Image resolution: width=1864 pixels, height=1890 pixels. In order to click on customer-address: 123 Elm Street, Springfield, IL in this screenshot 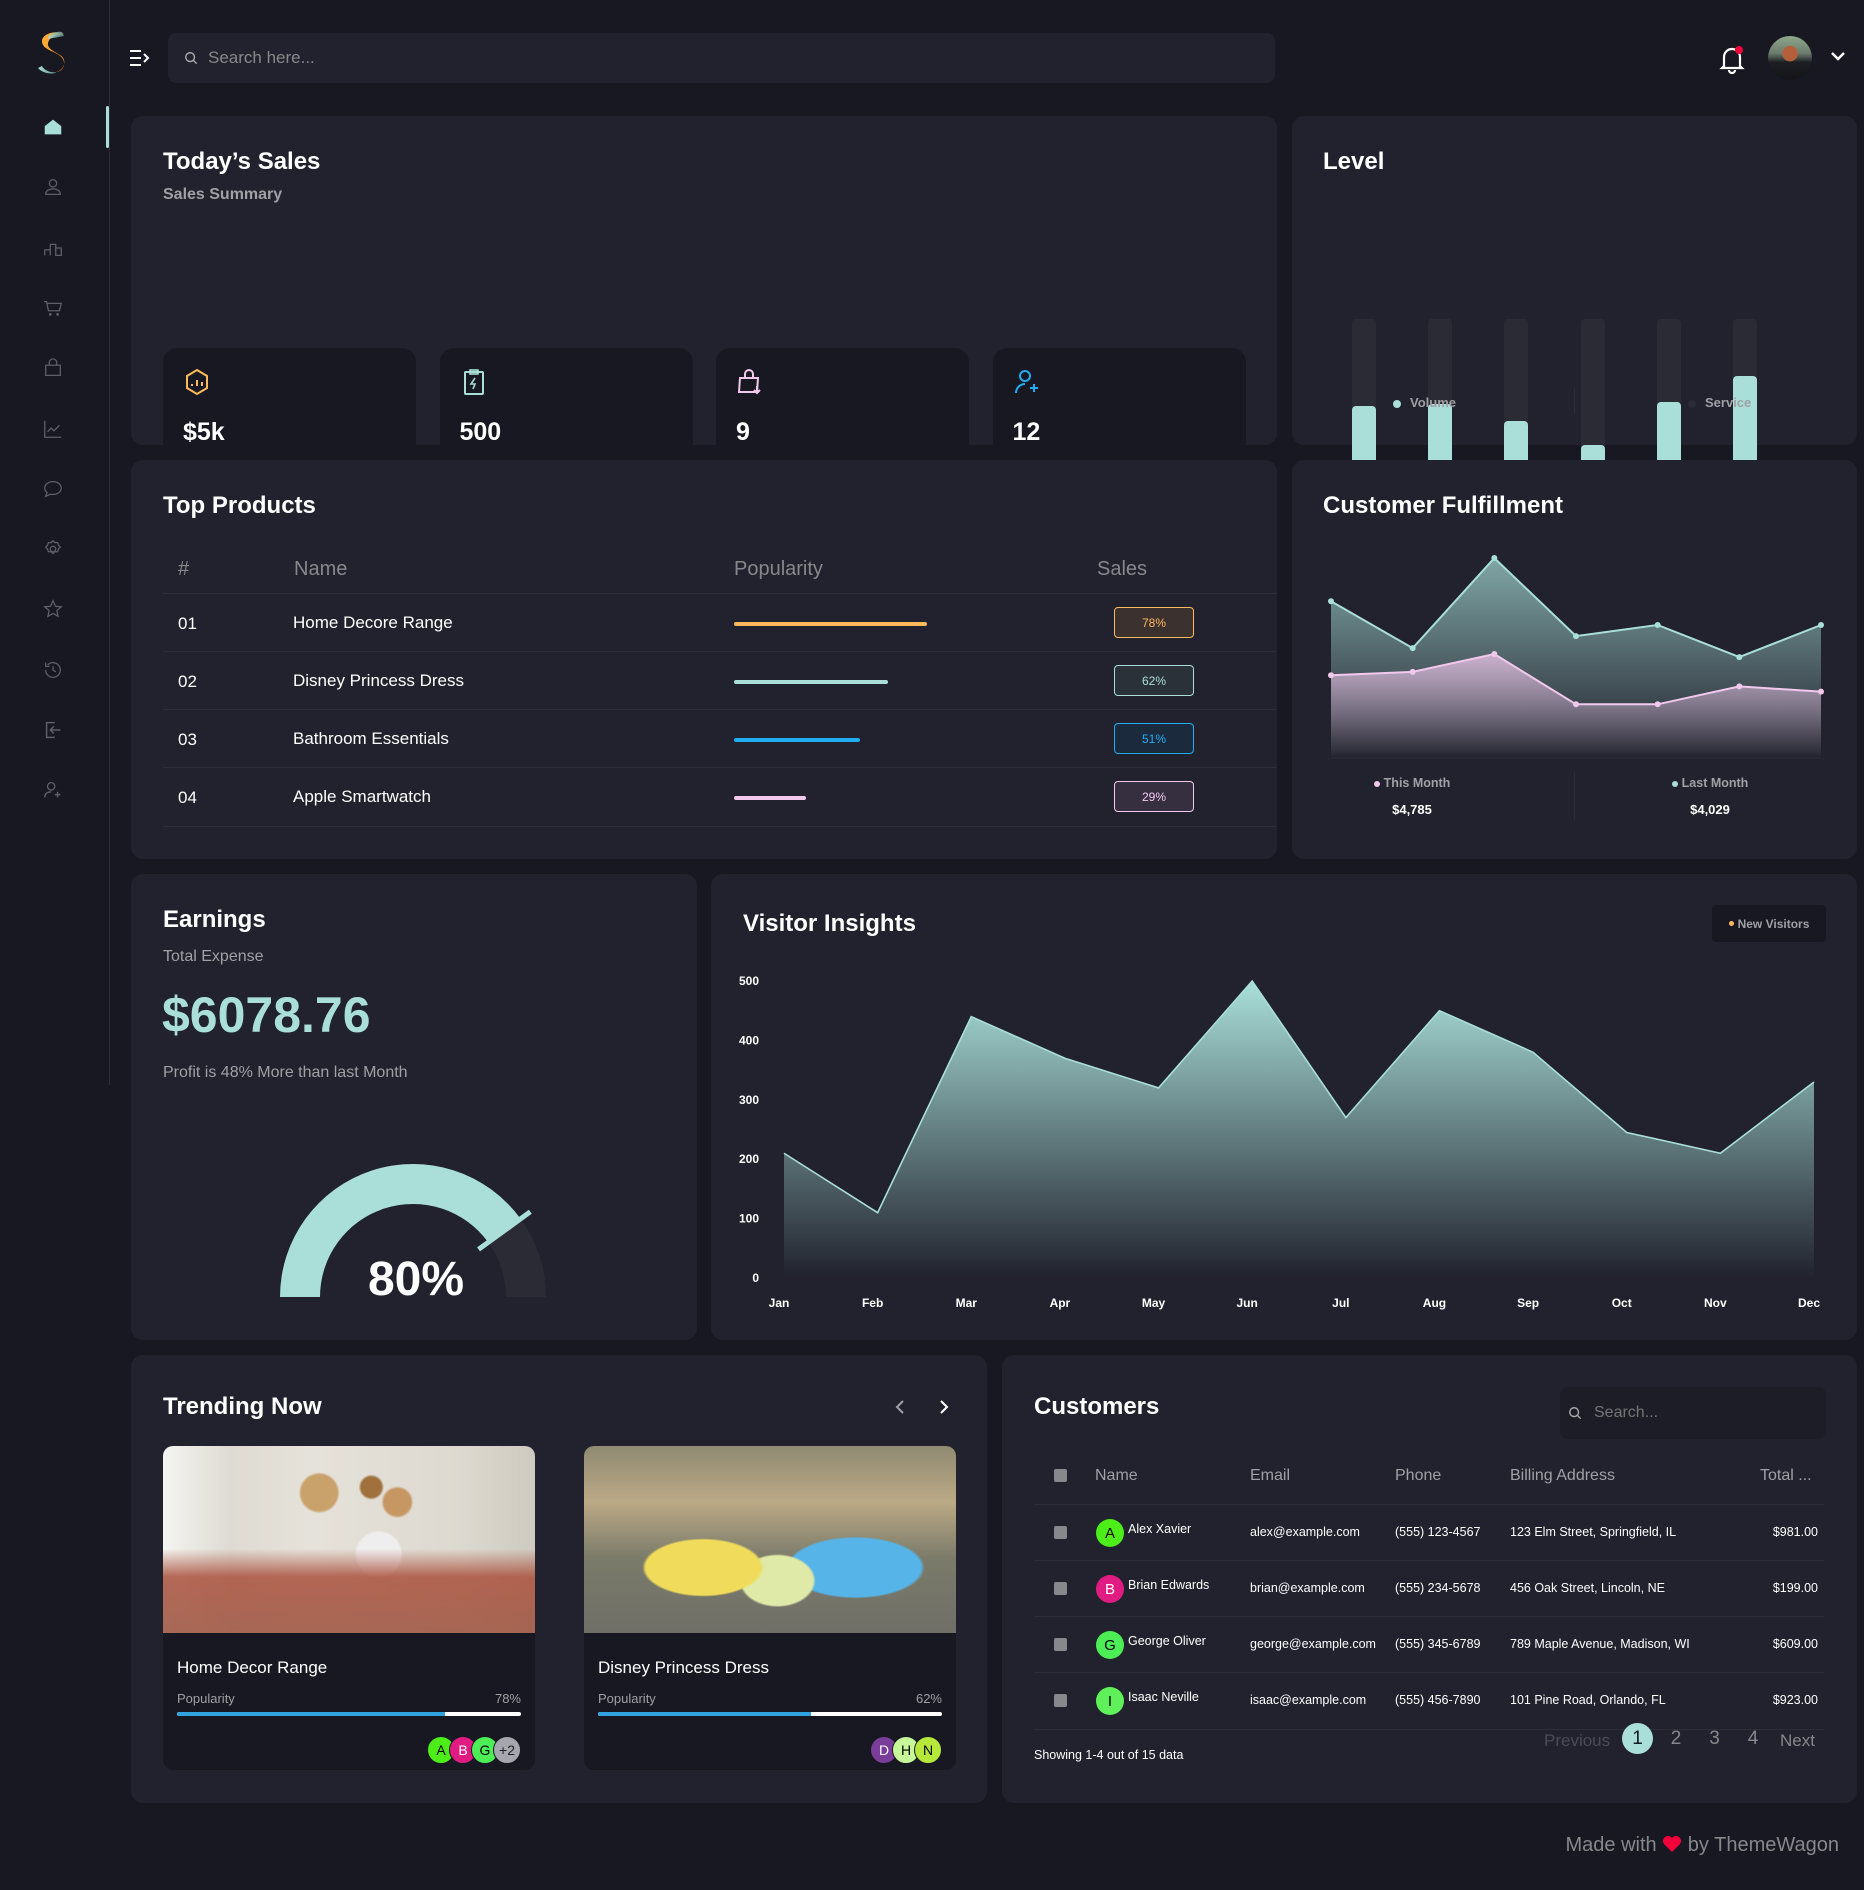, I will do `click(1593, 1532)`.